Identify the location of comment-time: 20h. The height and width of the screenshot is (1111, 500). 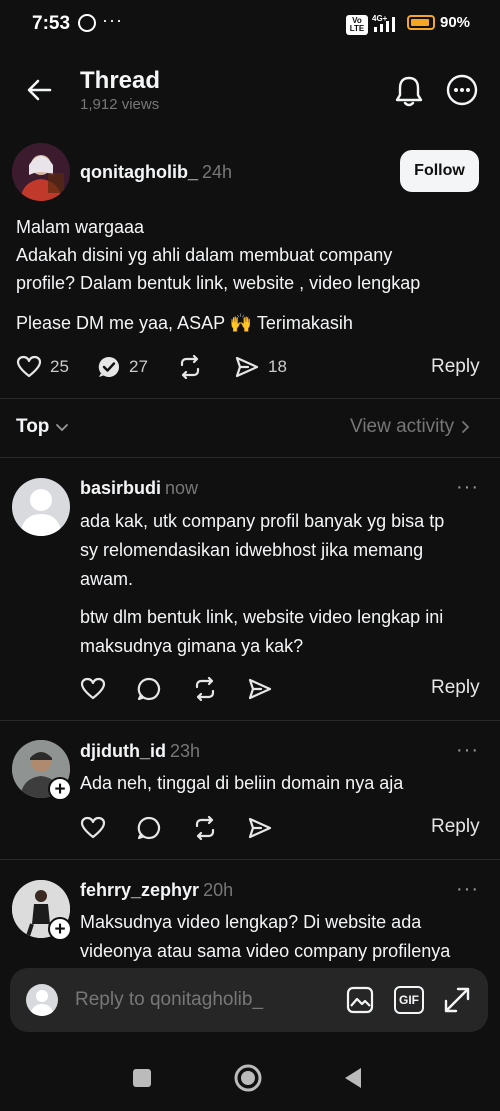
(218, 890).